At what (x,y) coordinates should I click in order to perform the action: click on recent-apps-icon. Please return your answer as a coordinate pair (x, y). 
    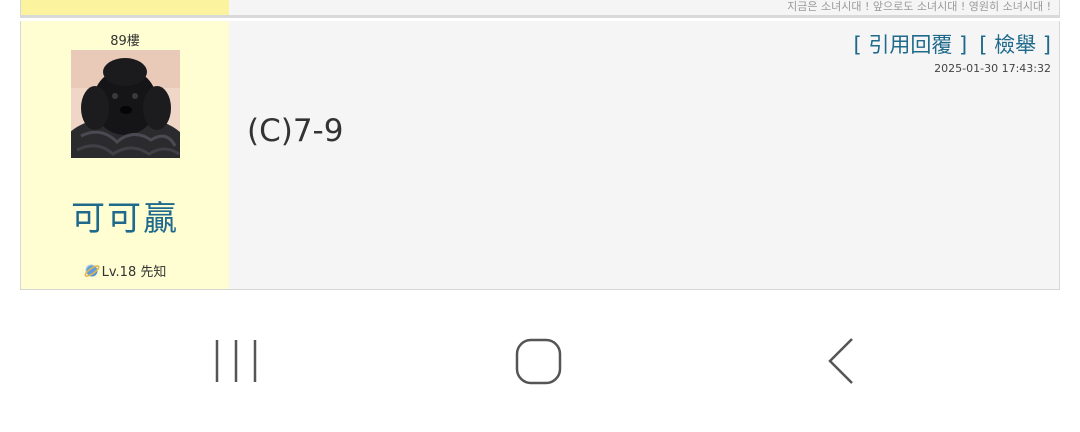
    Looking at the image, I should click on (236, 361).